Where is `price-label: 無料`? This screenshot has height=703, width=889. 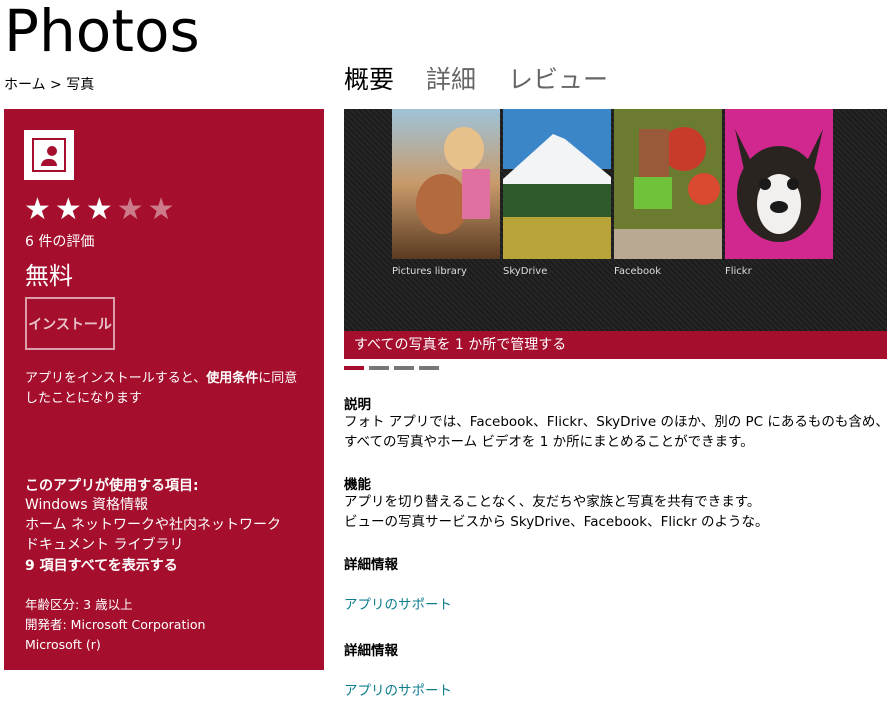 price-label: 無料 is located at coordinates (49, 276).